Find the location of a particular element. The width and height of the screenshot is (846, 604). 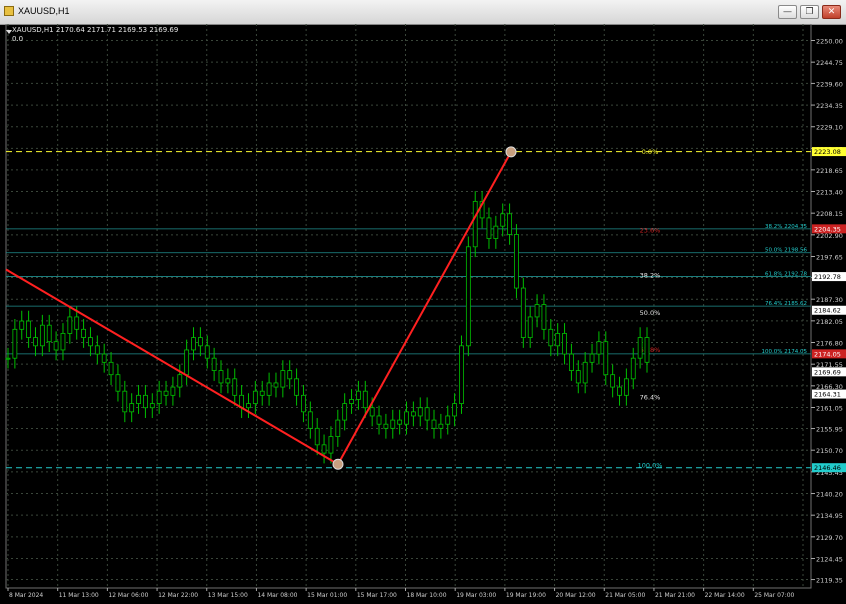

title-bar: XAUUSD,H1 — ❐ ✕ is located at coordinates (423, 12).